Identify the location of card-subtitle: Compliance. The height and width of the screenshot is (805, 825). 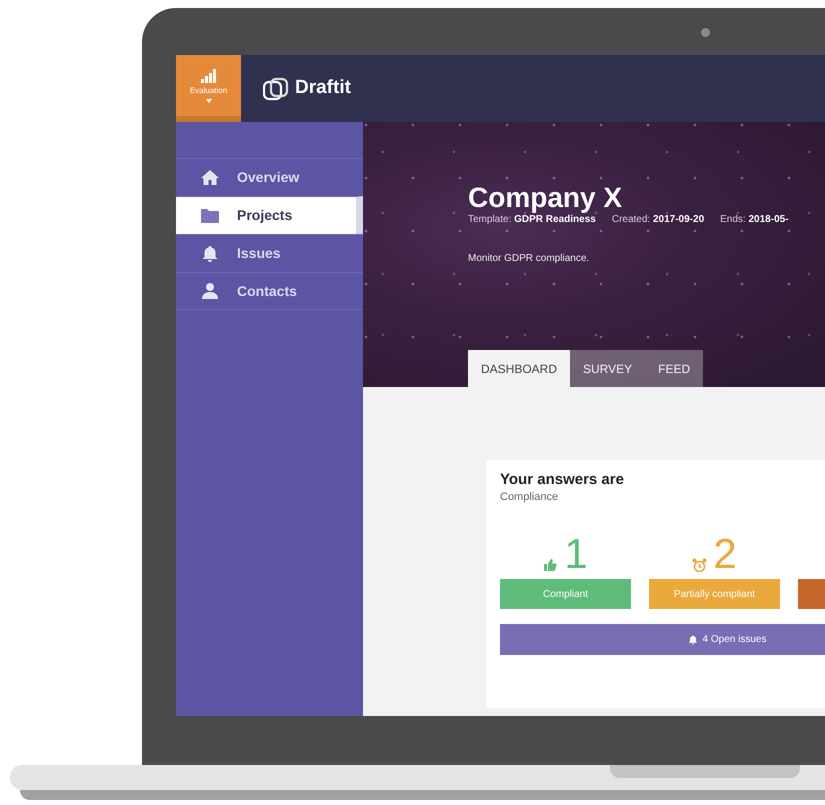
(530, 497).